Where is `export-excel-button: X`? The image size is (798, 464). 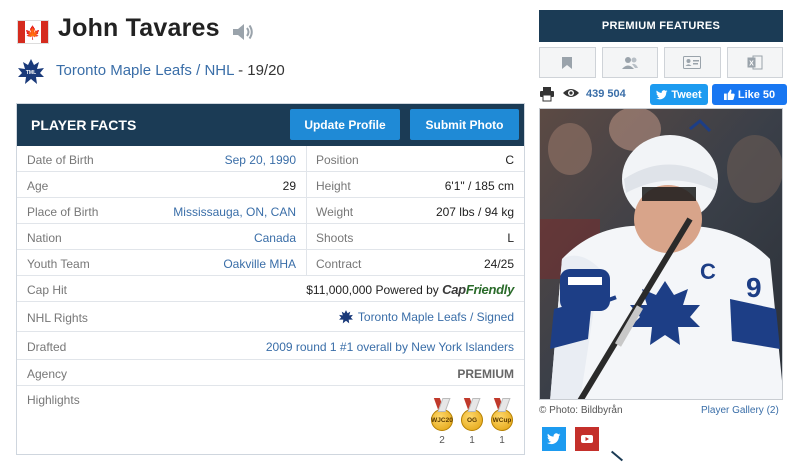
export-excel-button: X is located at coordinates (754, 62).